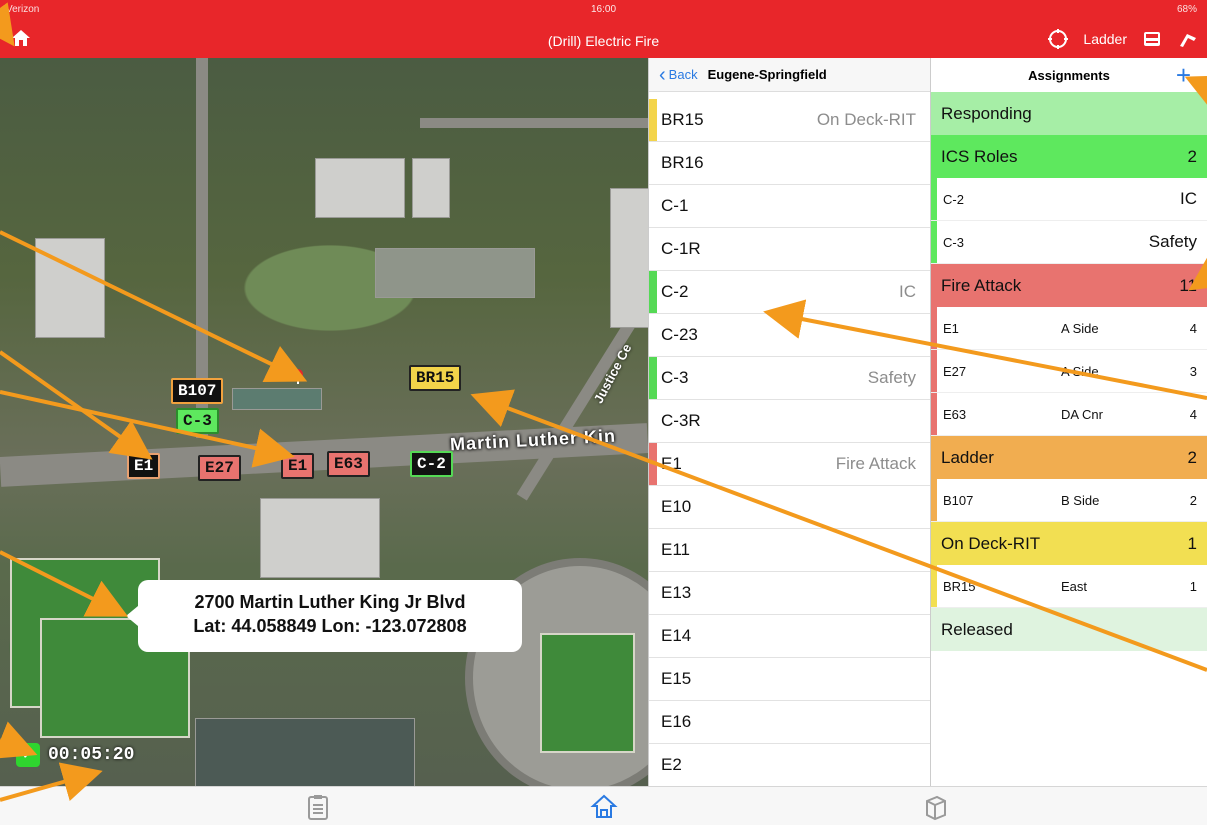  Describe the element at coordinates (1069, 500) in the screenshot. I see `assignment-row: B107 B Side 2` at that location.